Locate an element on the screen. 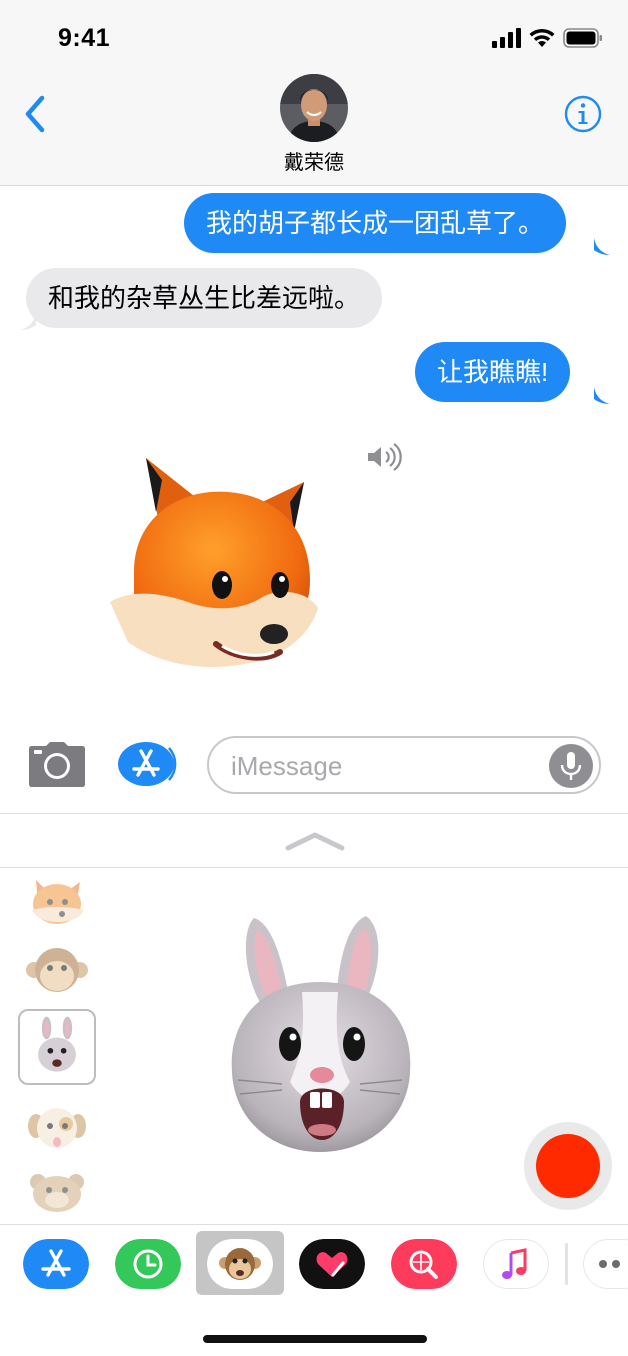  app-drawer is located at coordinates (314, 1290).